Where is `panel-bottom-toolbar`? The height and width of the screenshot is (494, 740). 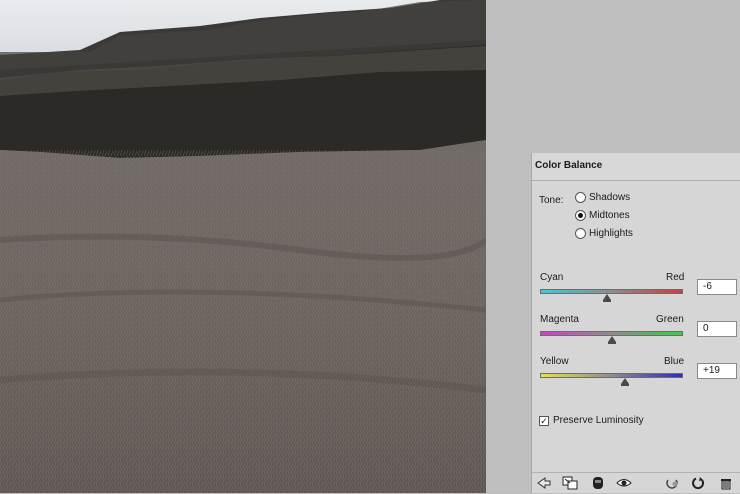 panel-bottom-toolbar is located at coordinates (636, 483).